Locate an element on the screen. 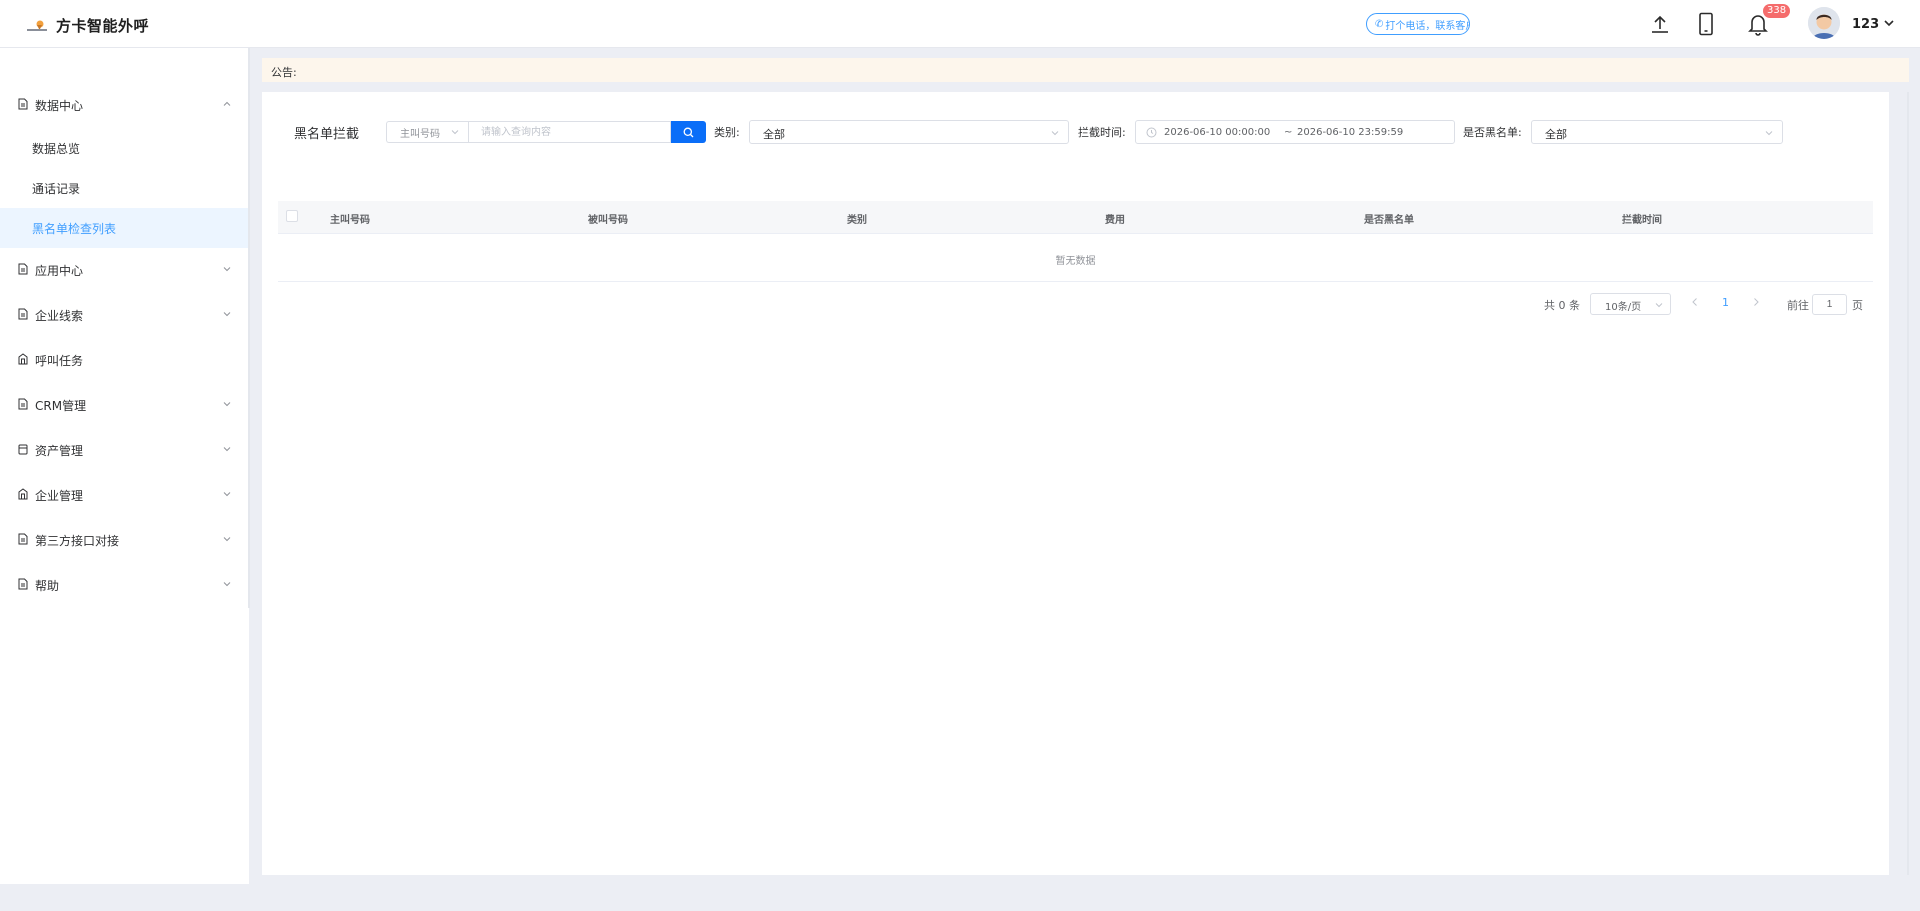  top-header: 方卡智能外呼 ✆ 打个电话，联系客户 338 123 is located at coordinates (960, 24).